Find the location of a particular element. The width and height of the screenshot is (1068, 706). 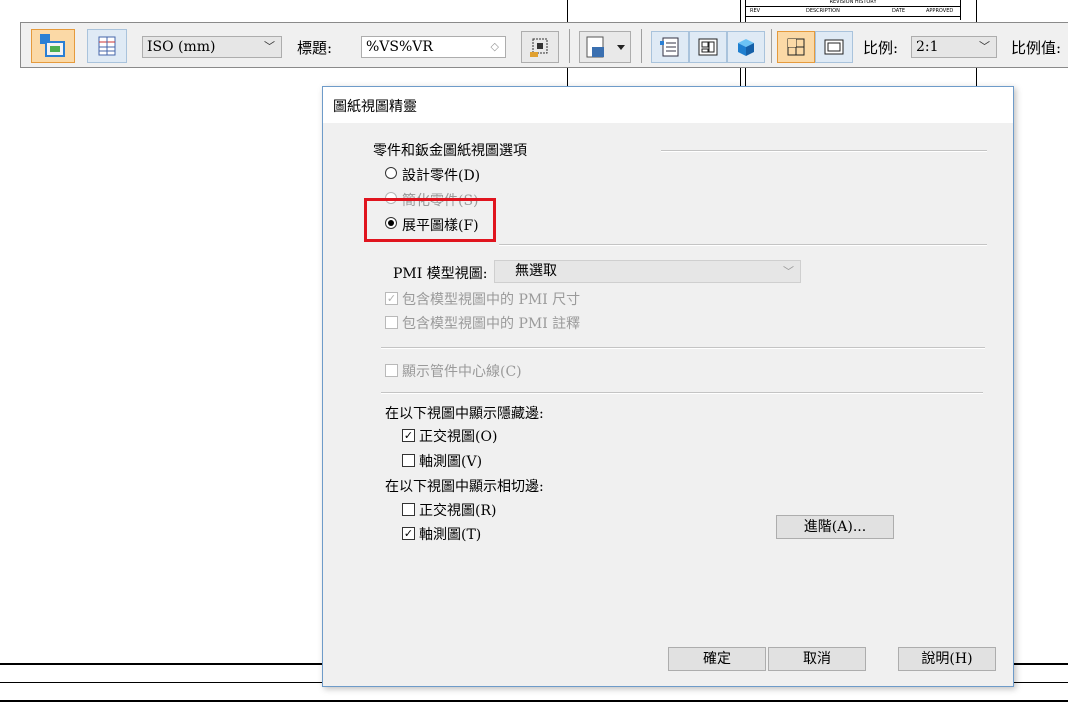

caption-settings-icon is located at coordinates (539, 47).